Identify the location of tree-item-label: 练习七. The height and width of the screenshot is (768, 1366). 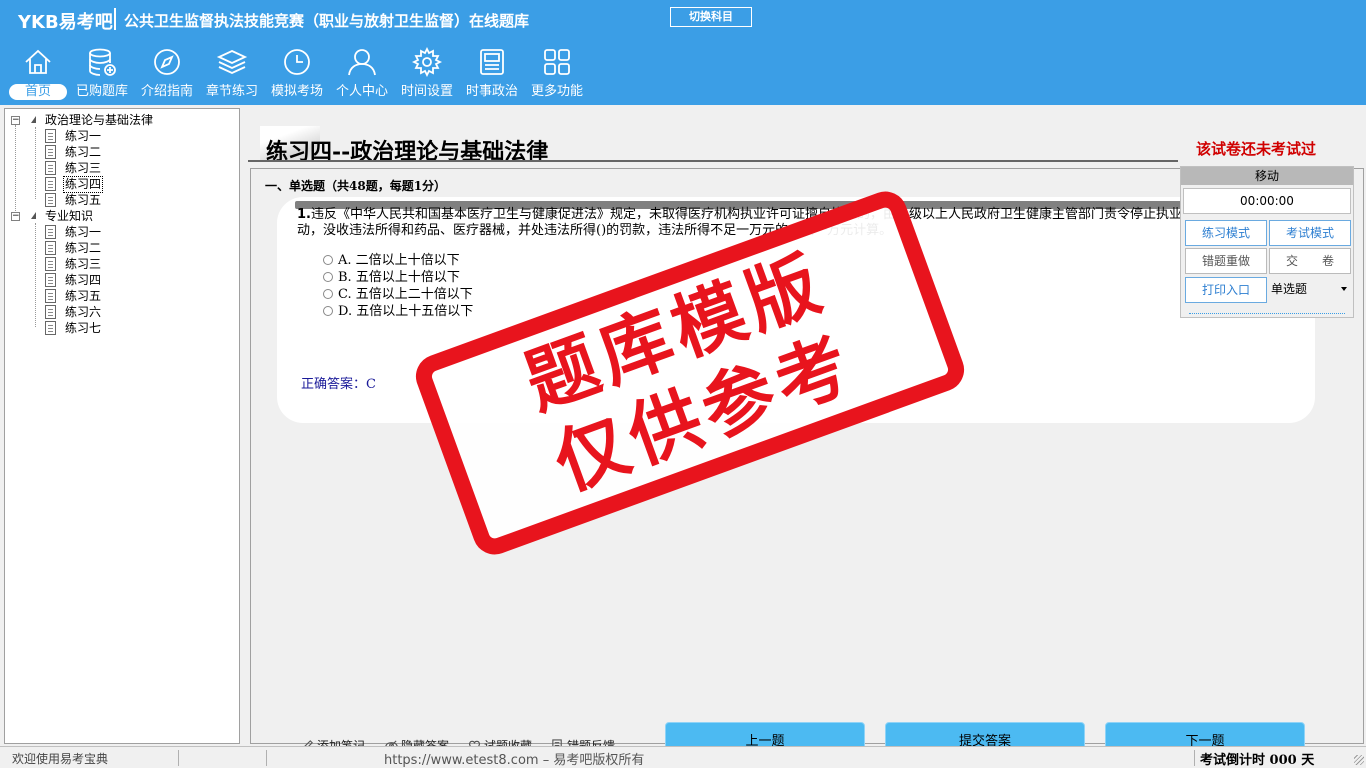
(83, 328).